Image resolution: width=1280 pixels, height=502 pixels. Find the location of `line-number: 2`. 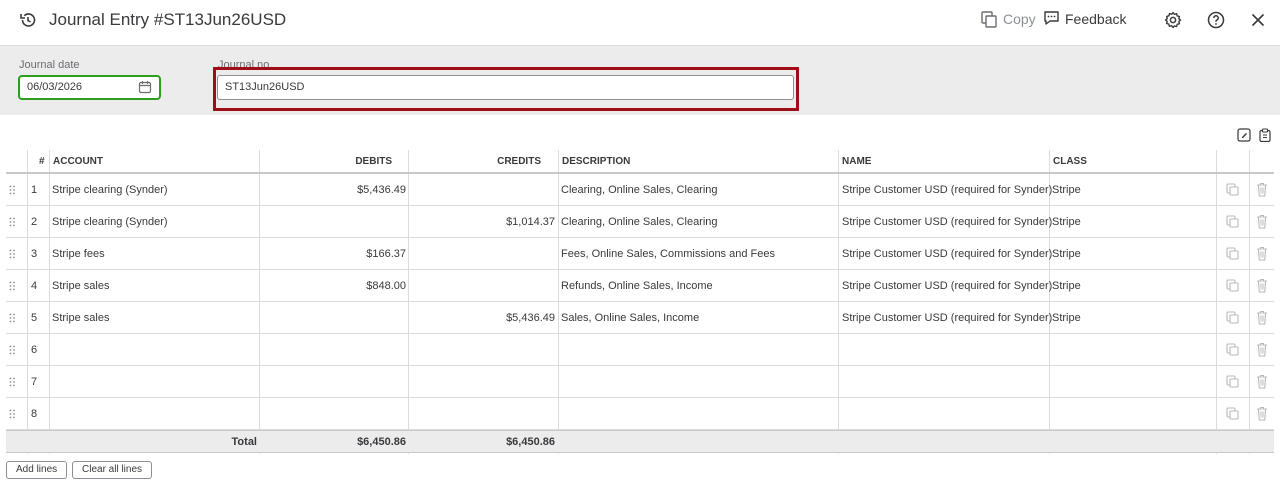

line-number: 2 is located at coordinates (34, 222).